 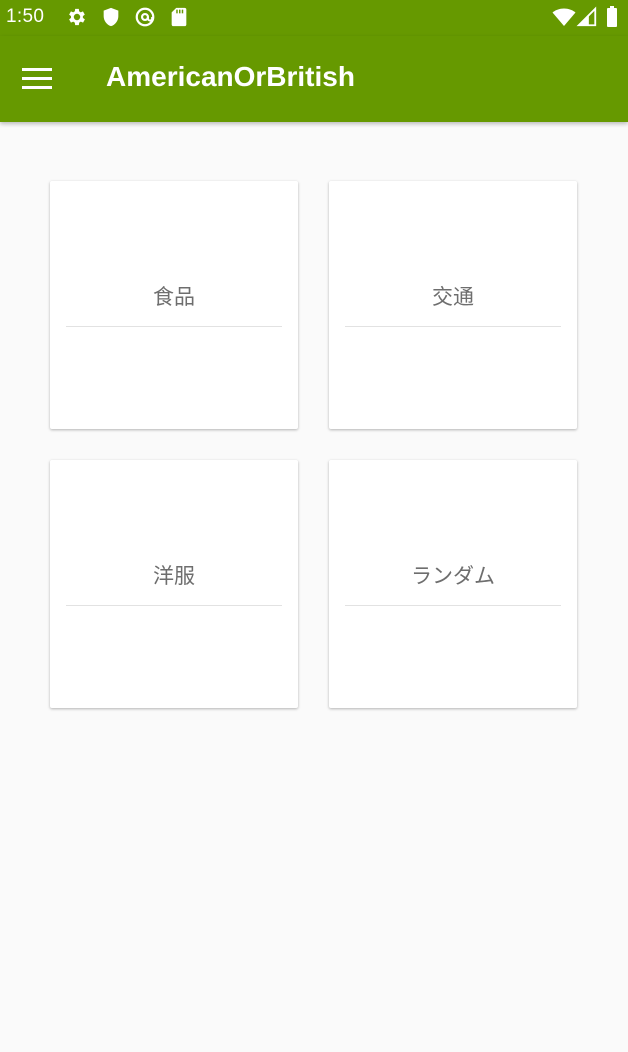 I want to click on app-toolbar: AmericanOrBritish, so click(x=314, y=79).